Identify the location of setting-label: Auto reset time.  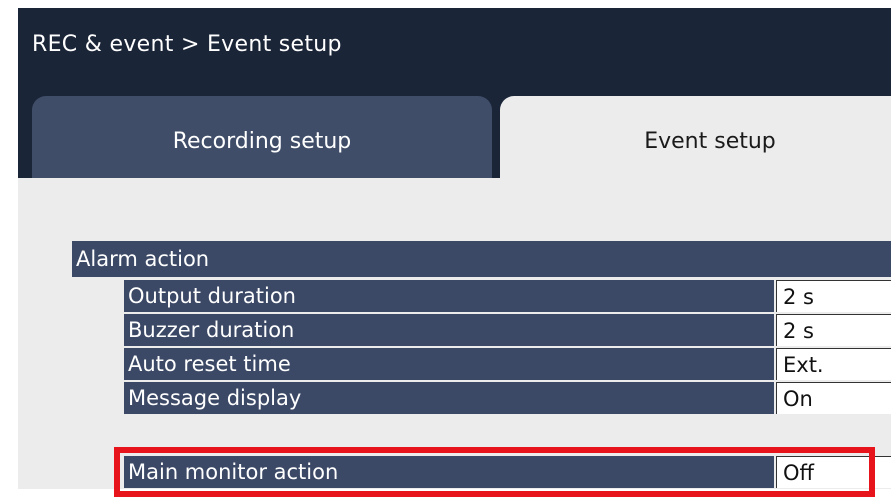
(449, 364).